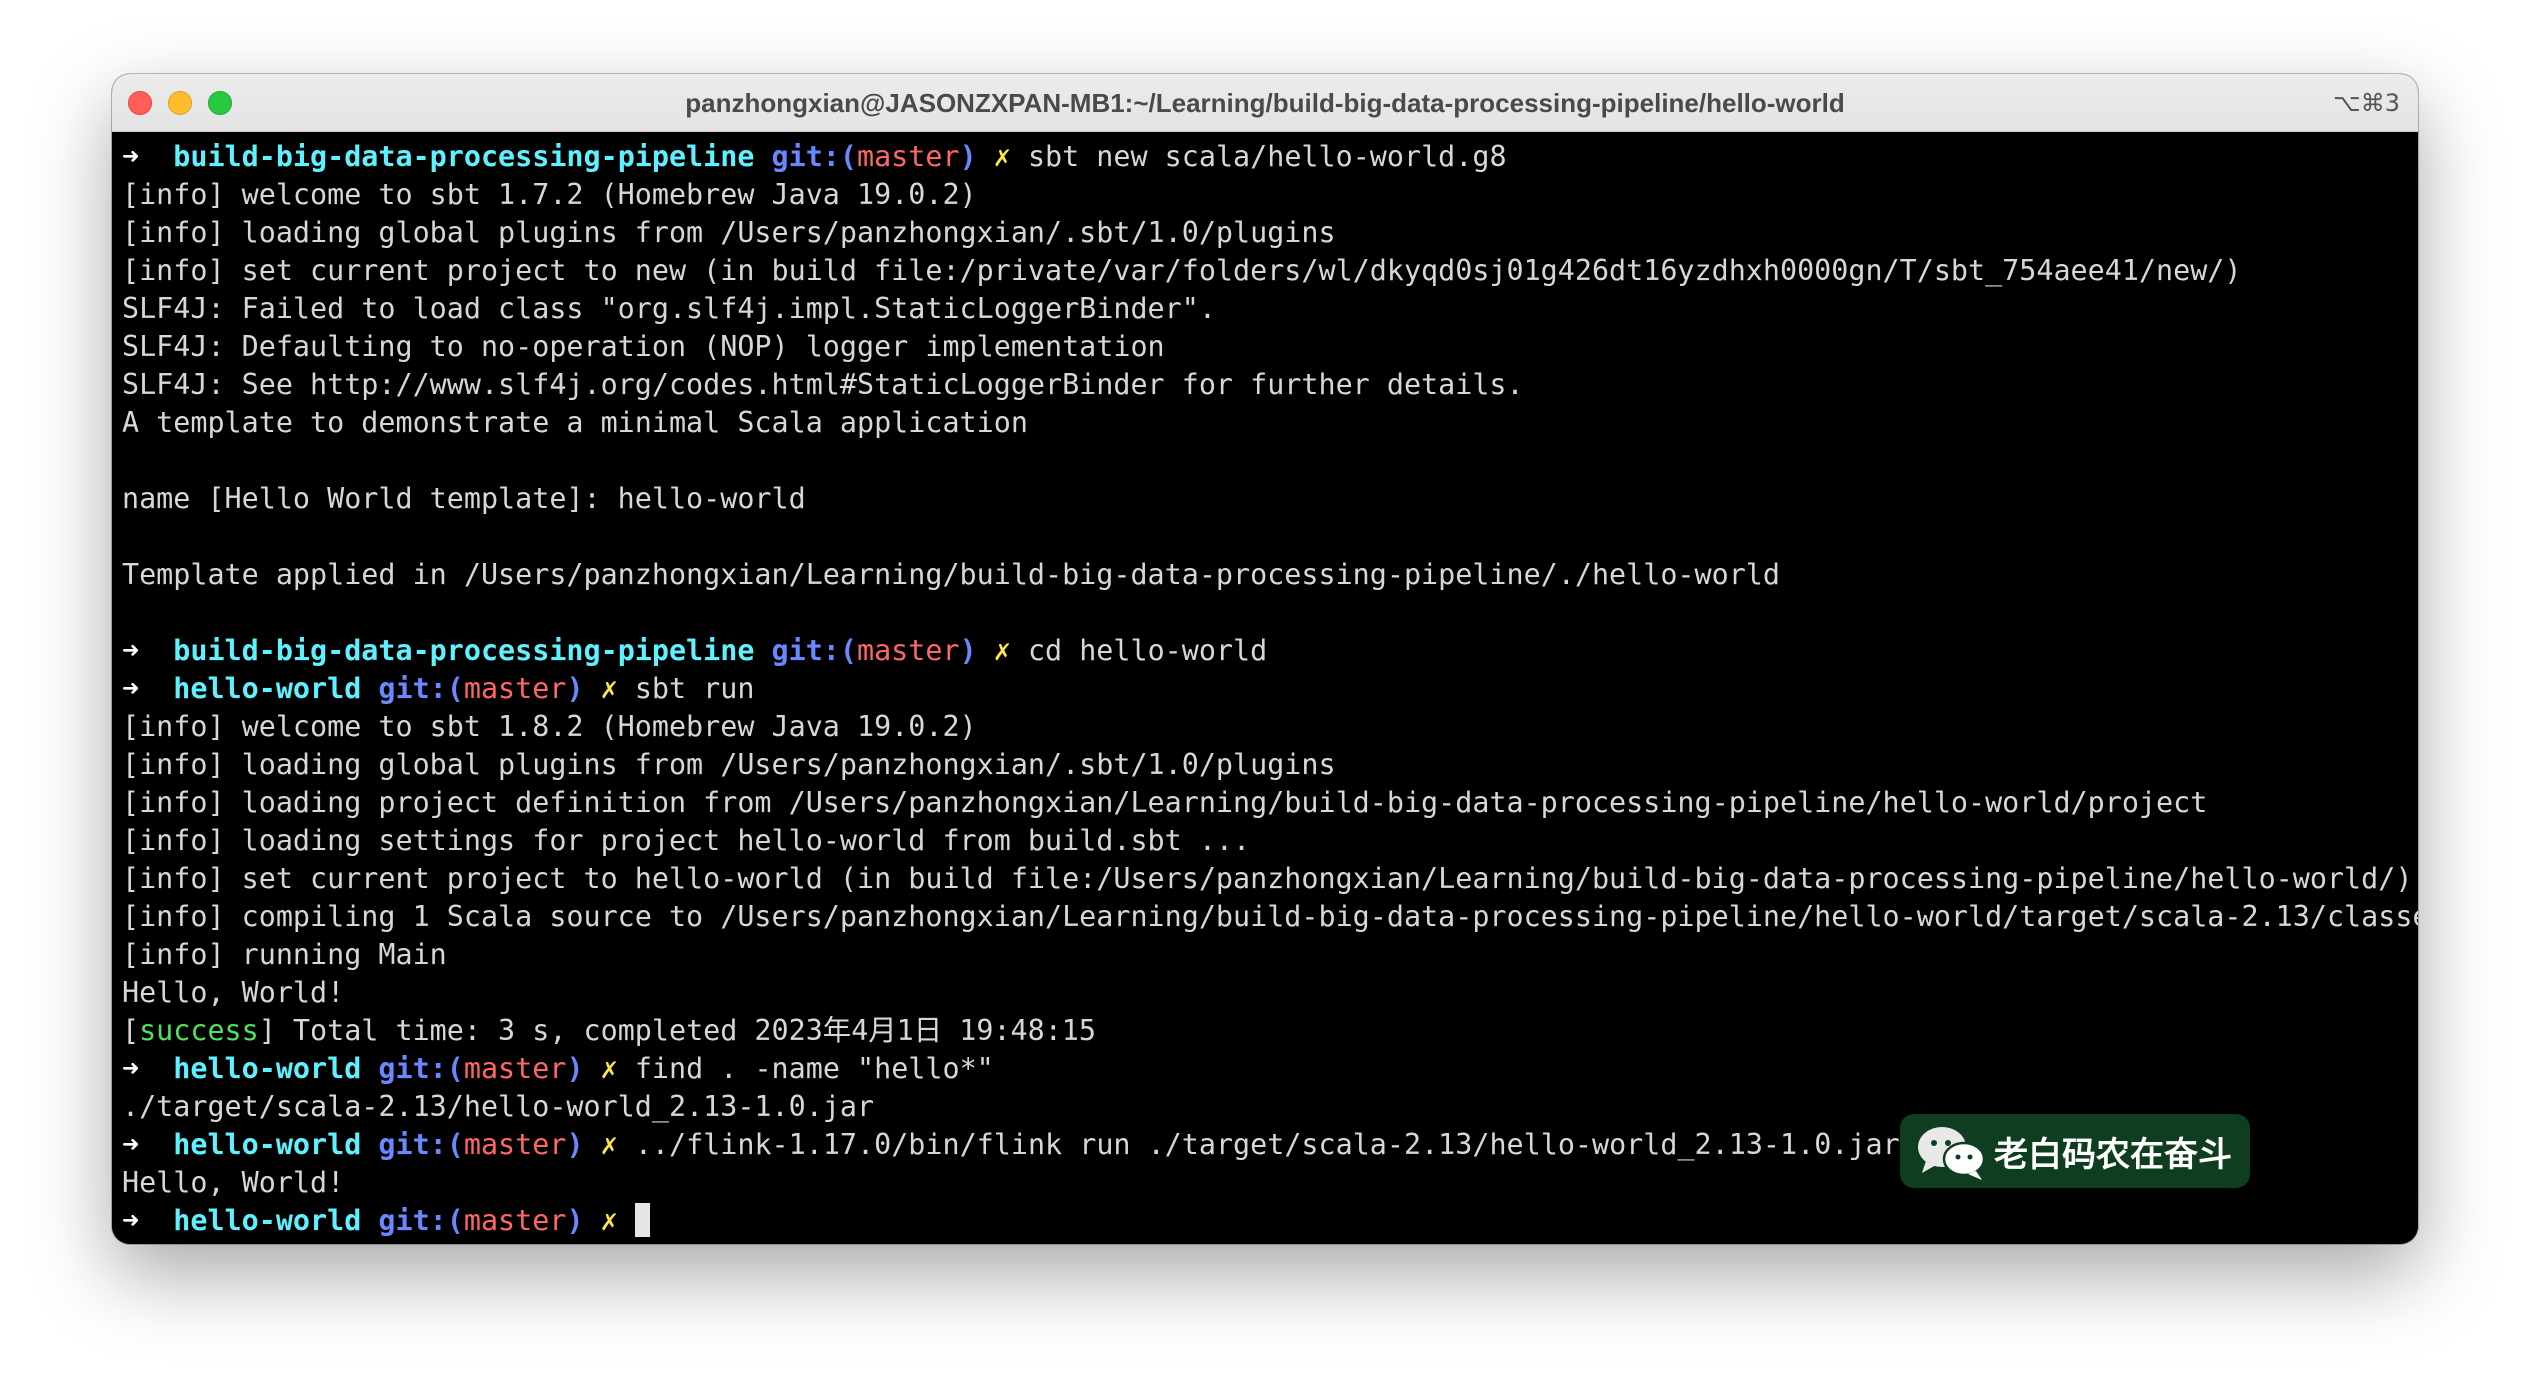 Image resolution: width=2530 pixels, height=1392 pixels. Describe the element at coordinates (642, 1220) in the screenshot. I see `text-cursor` at that location.